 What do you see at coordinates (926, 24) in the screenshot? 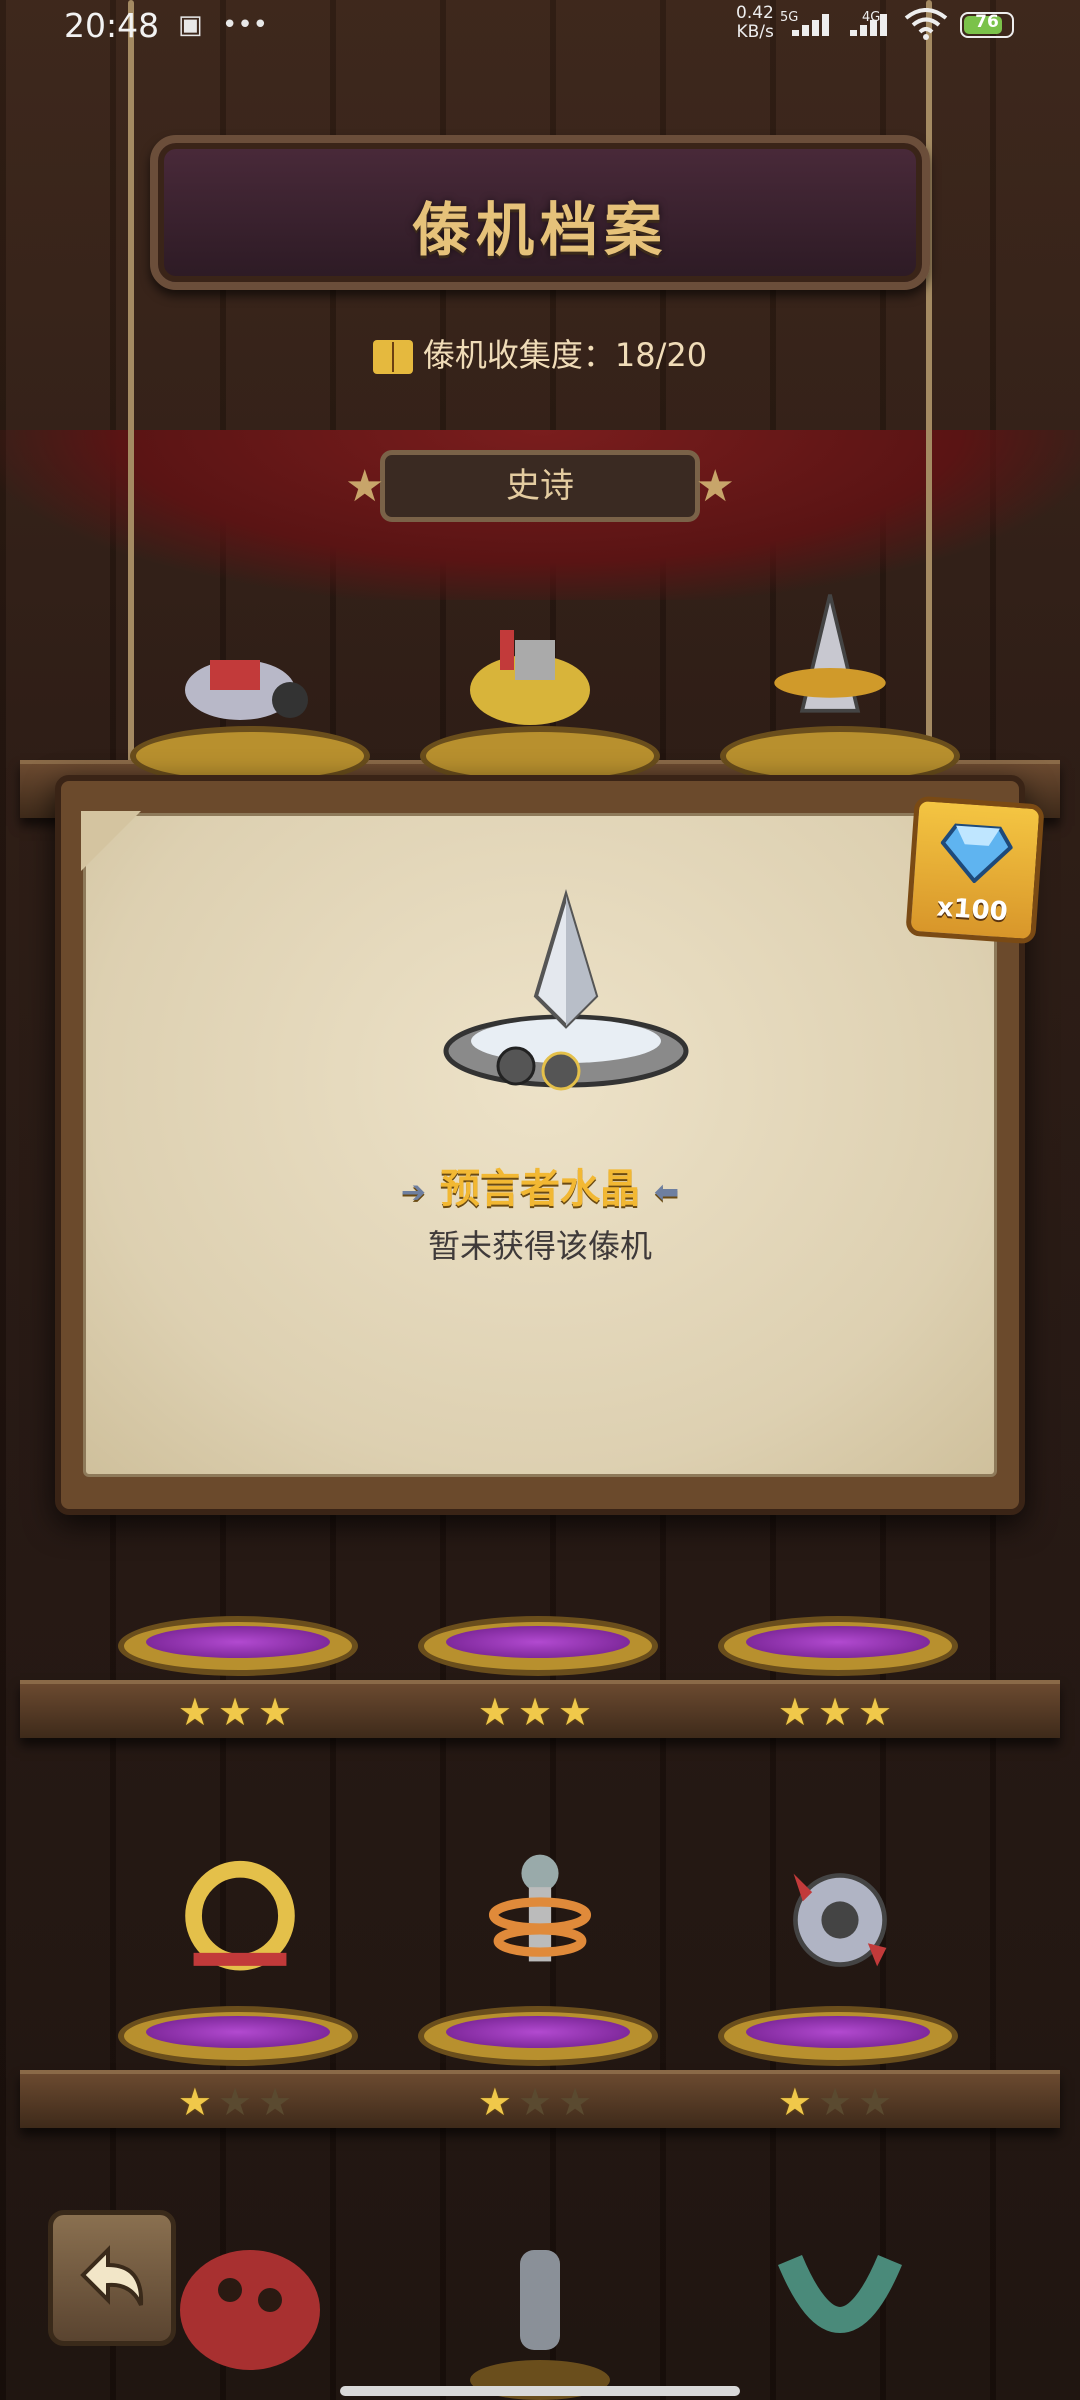
I see `wifi-icon` at bounding box center [926, 24].